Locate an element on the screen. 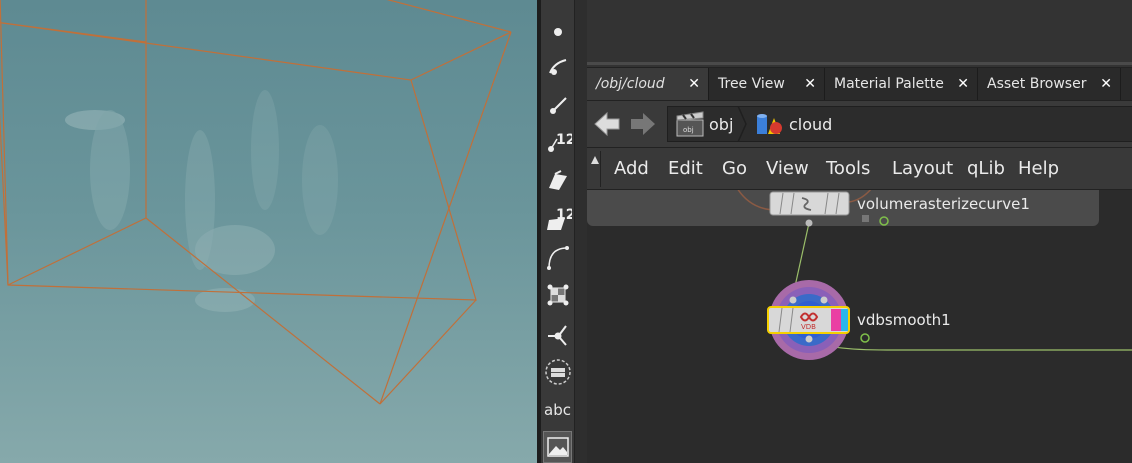  edit-points-icon: 12 is located at coordinates (557, 142).